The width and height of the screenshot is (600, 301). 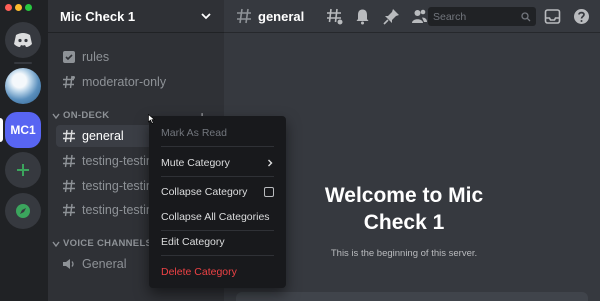 What do you see at coordinates (194, 133) in the screenshot?
I see `menu-item-label: Mark As Read` at bounding box center [194, 133].